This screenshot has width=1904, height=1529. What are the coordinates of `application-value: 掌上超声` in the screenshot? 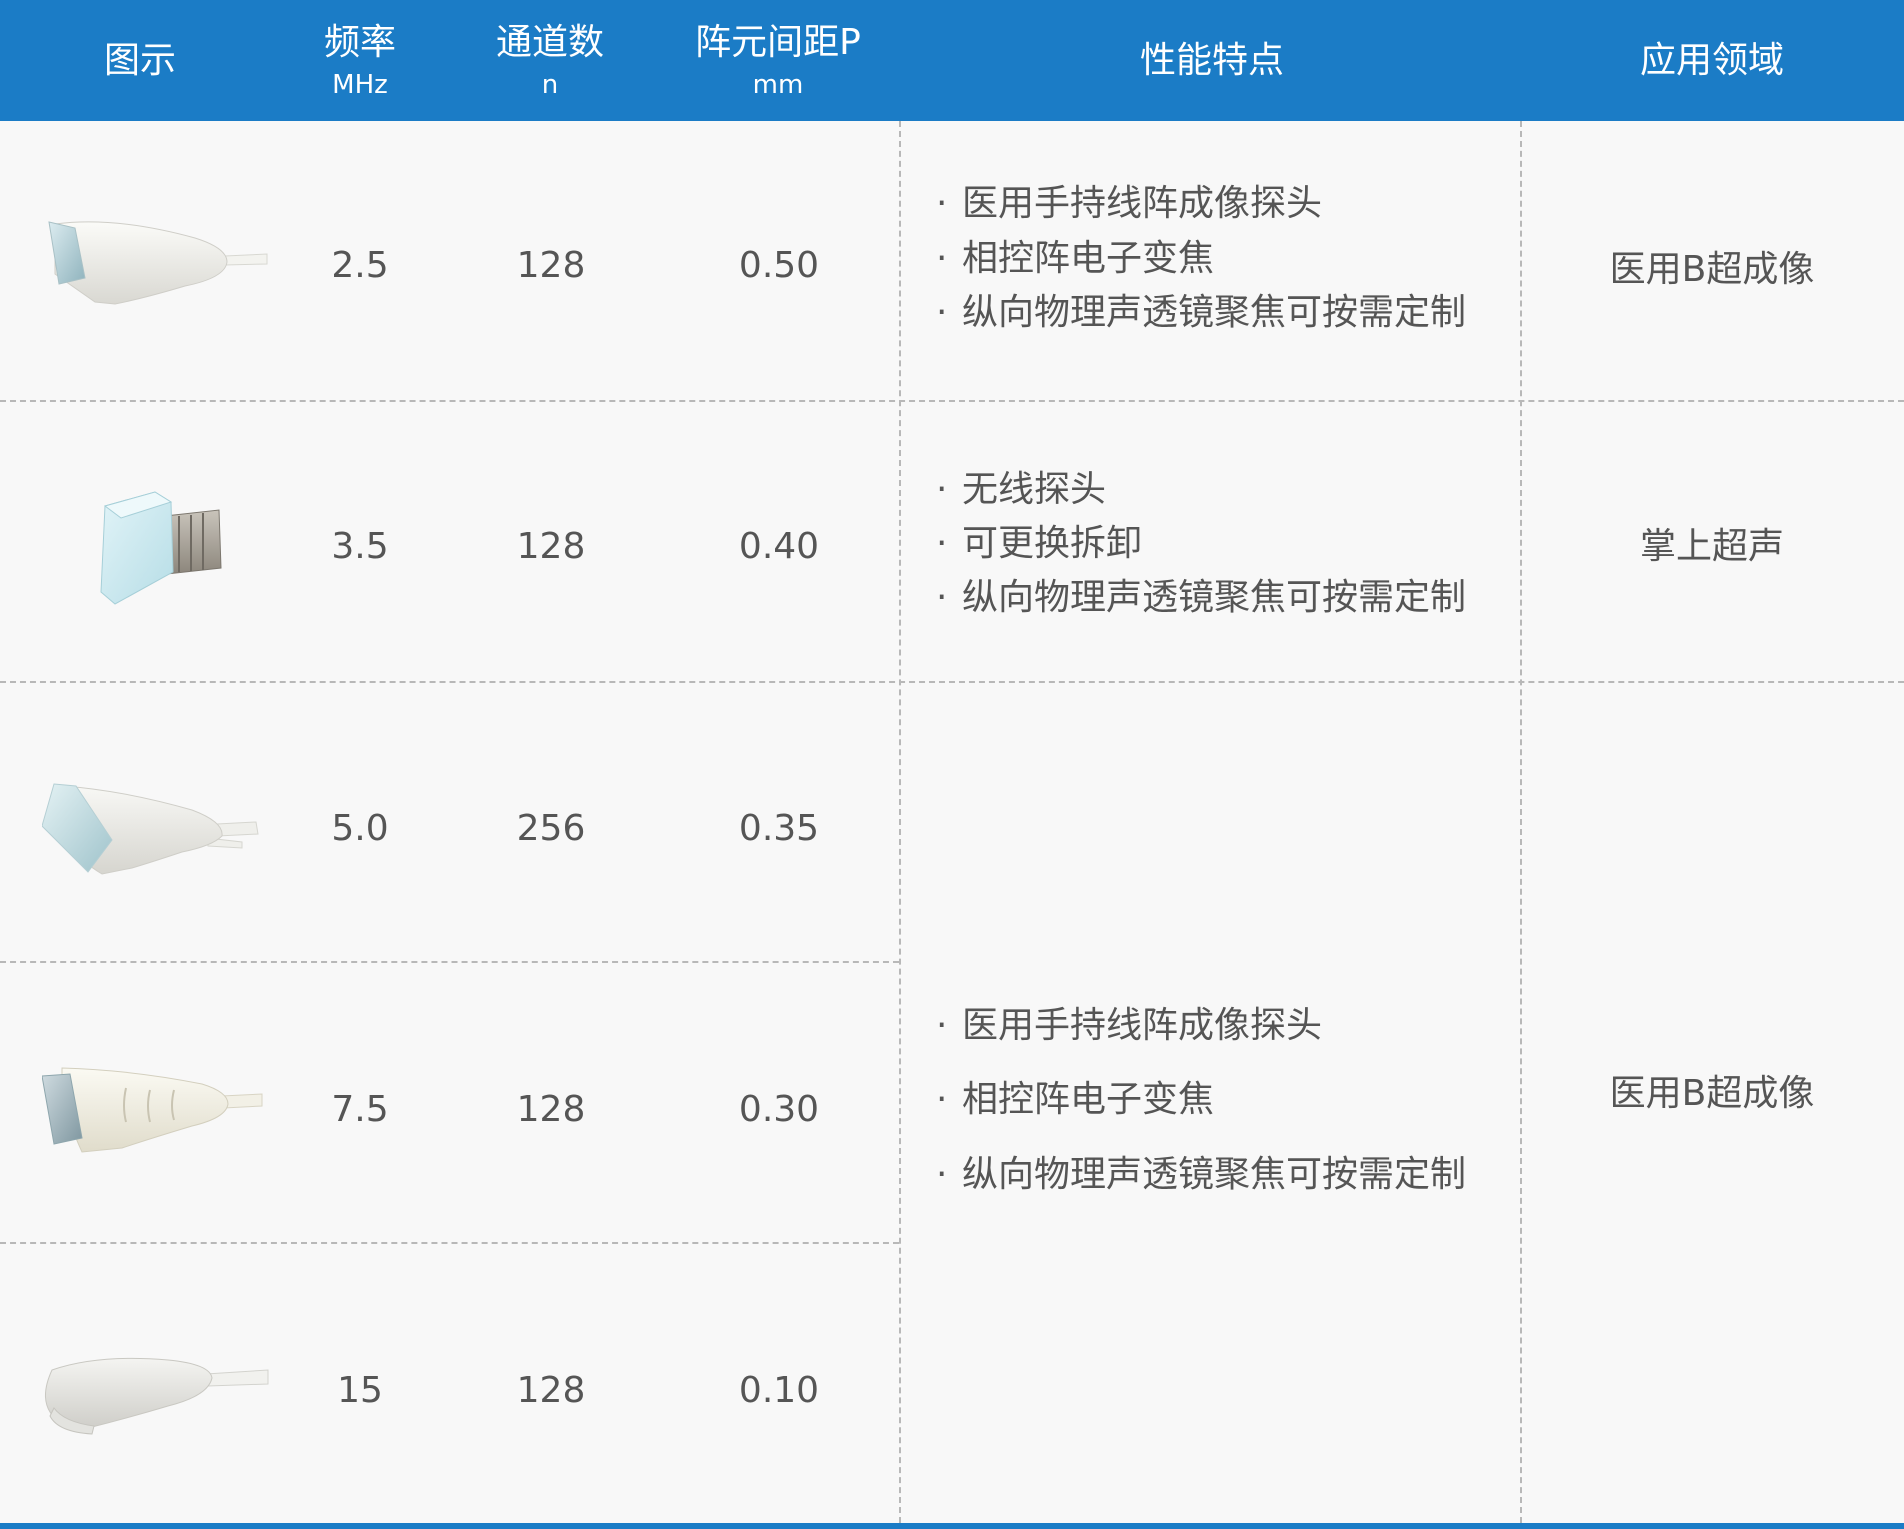 It's located at (1712, 546).